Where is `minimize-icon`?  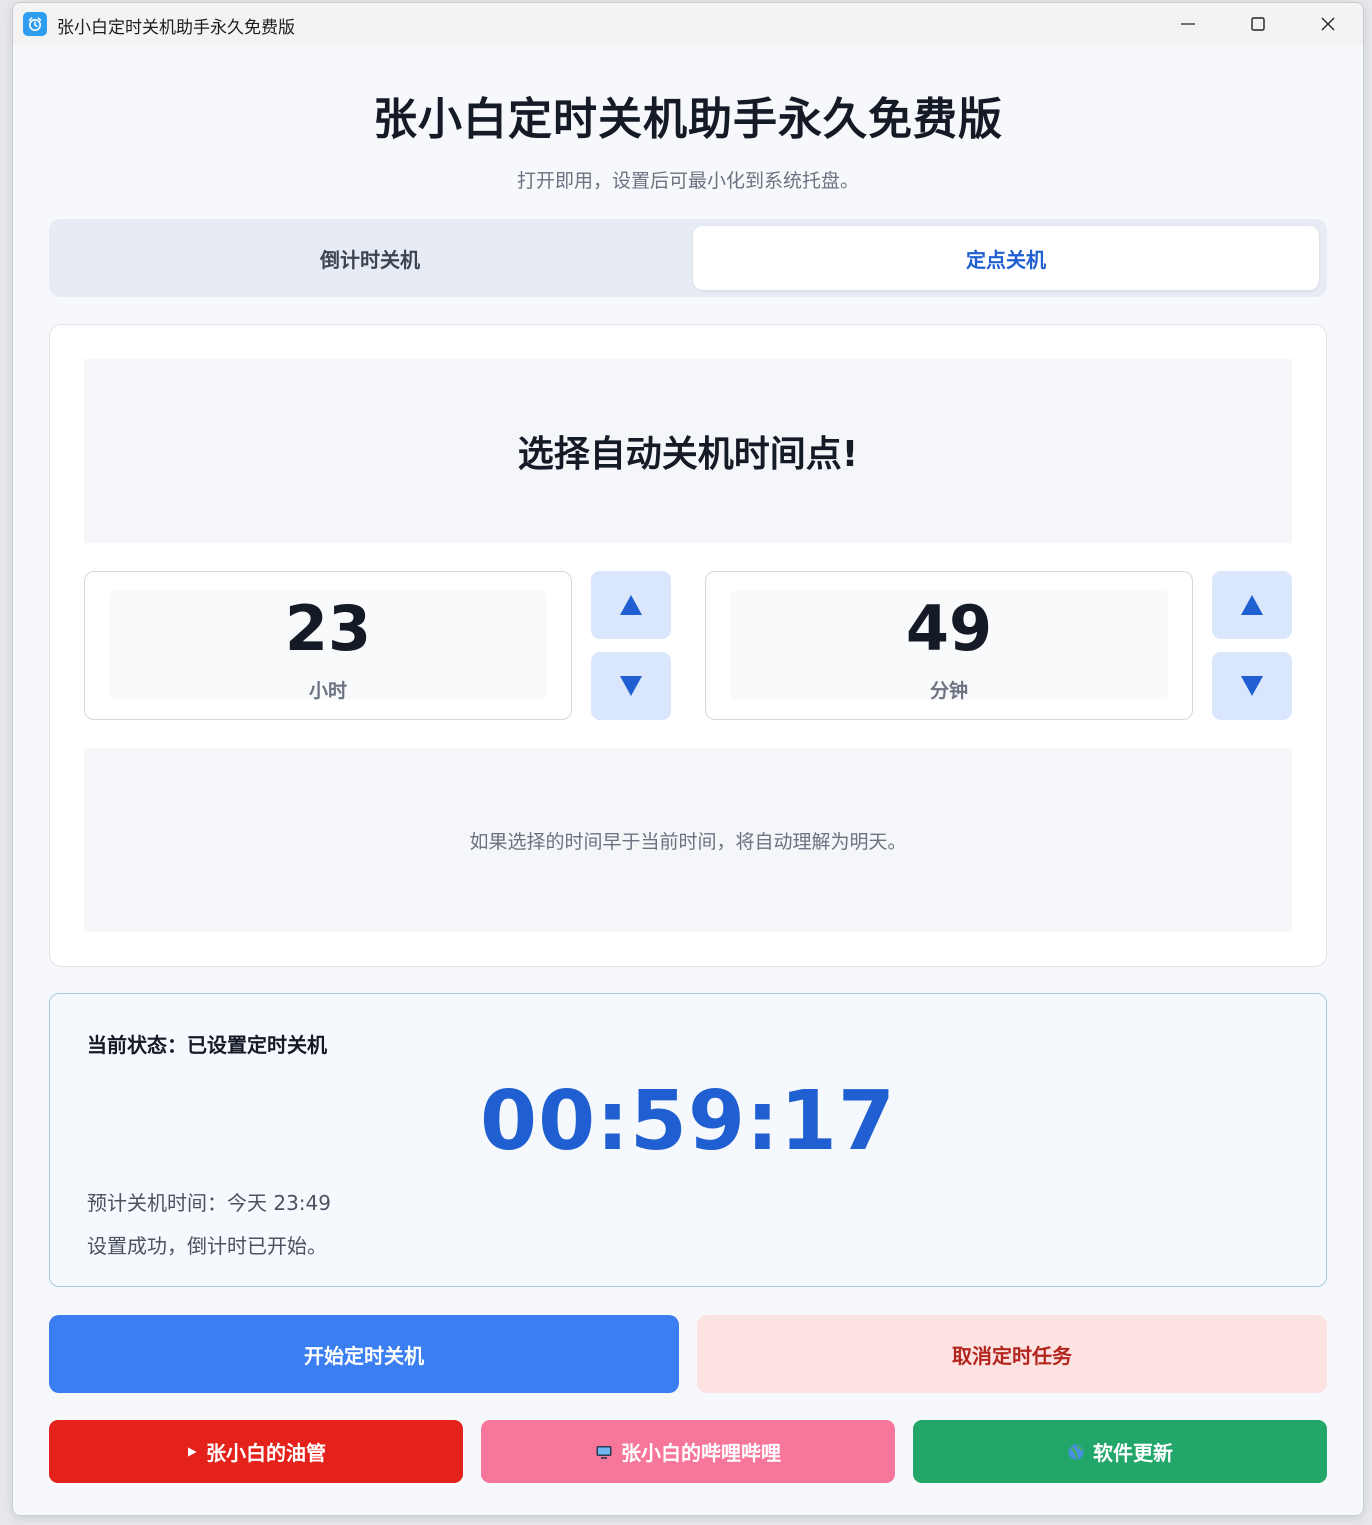 minimize-icon is located at coordinates (1188, 24).